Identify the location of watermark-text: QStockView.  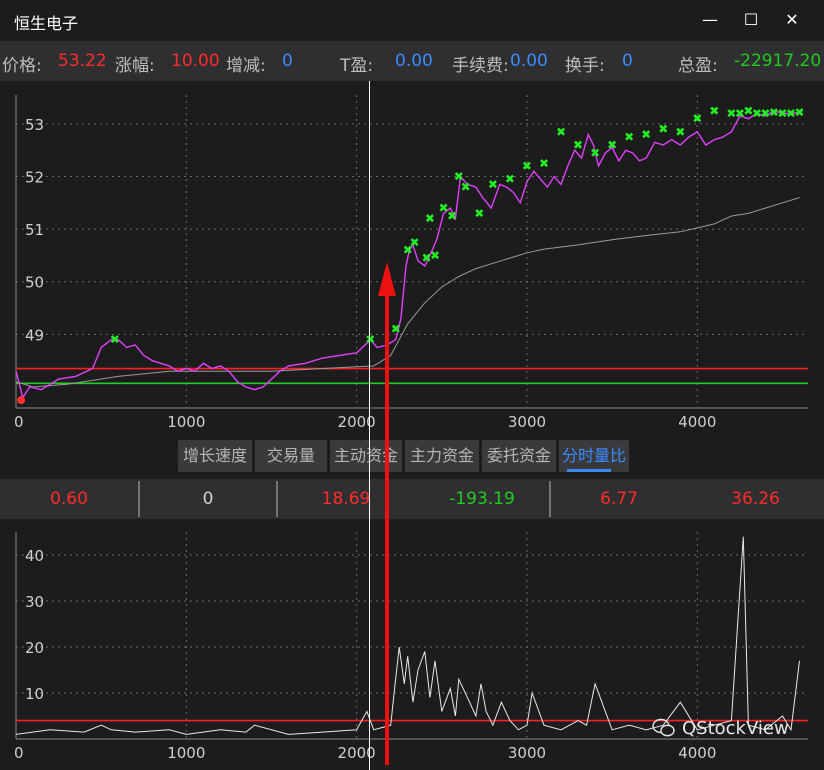
(735, 728).